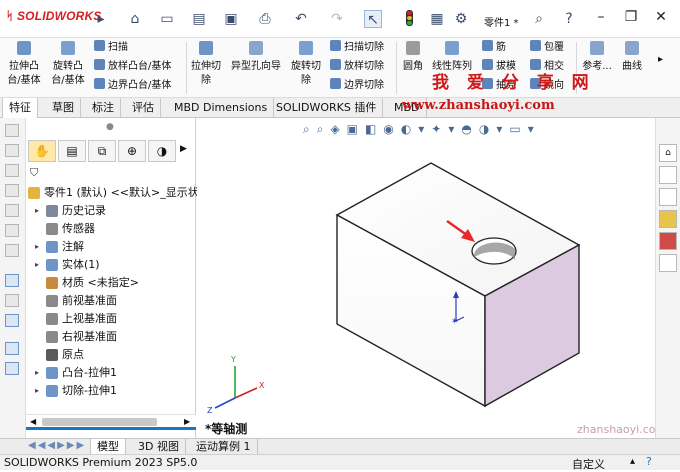  What do you see at coordinates (649, 461) in the screenshot?
I see `help-status-icon: ?` at bounding box center [649, 461].